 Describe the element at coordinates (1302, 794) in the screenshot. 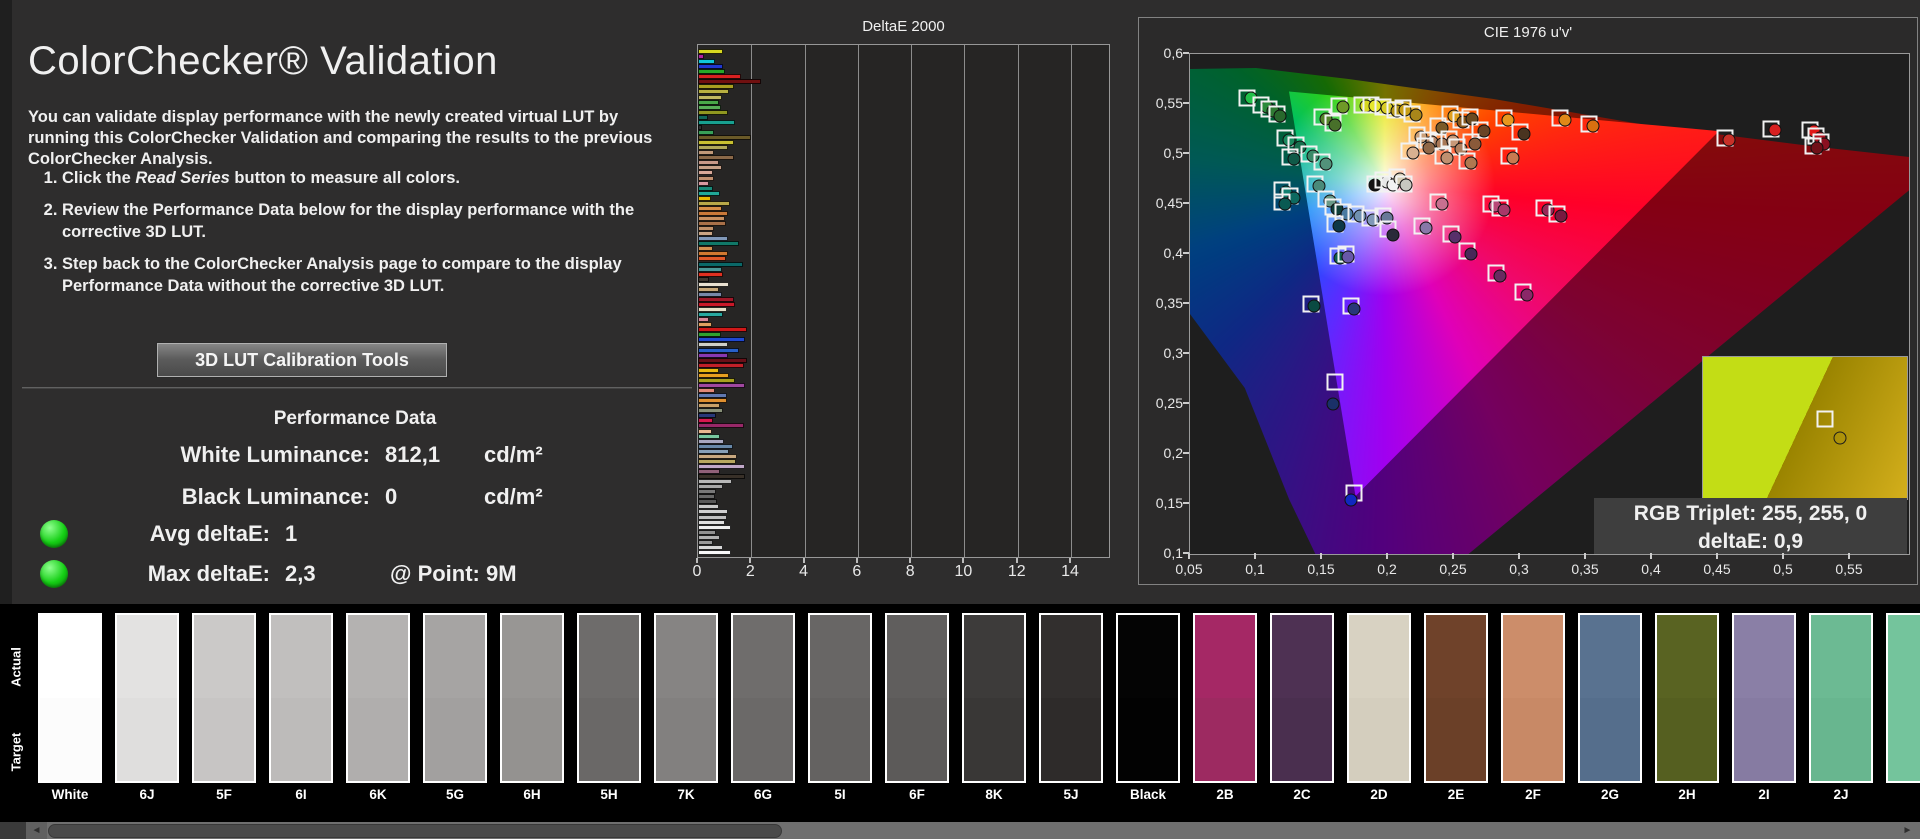

I see `swatch-label: 2C` at that location.